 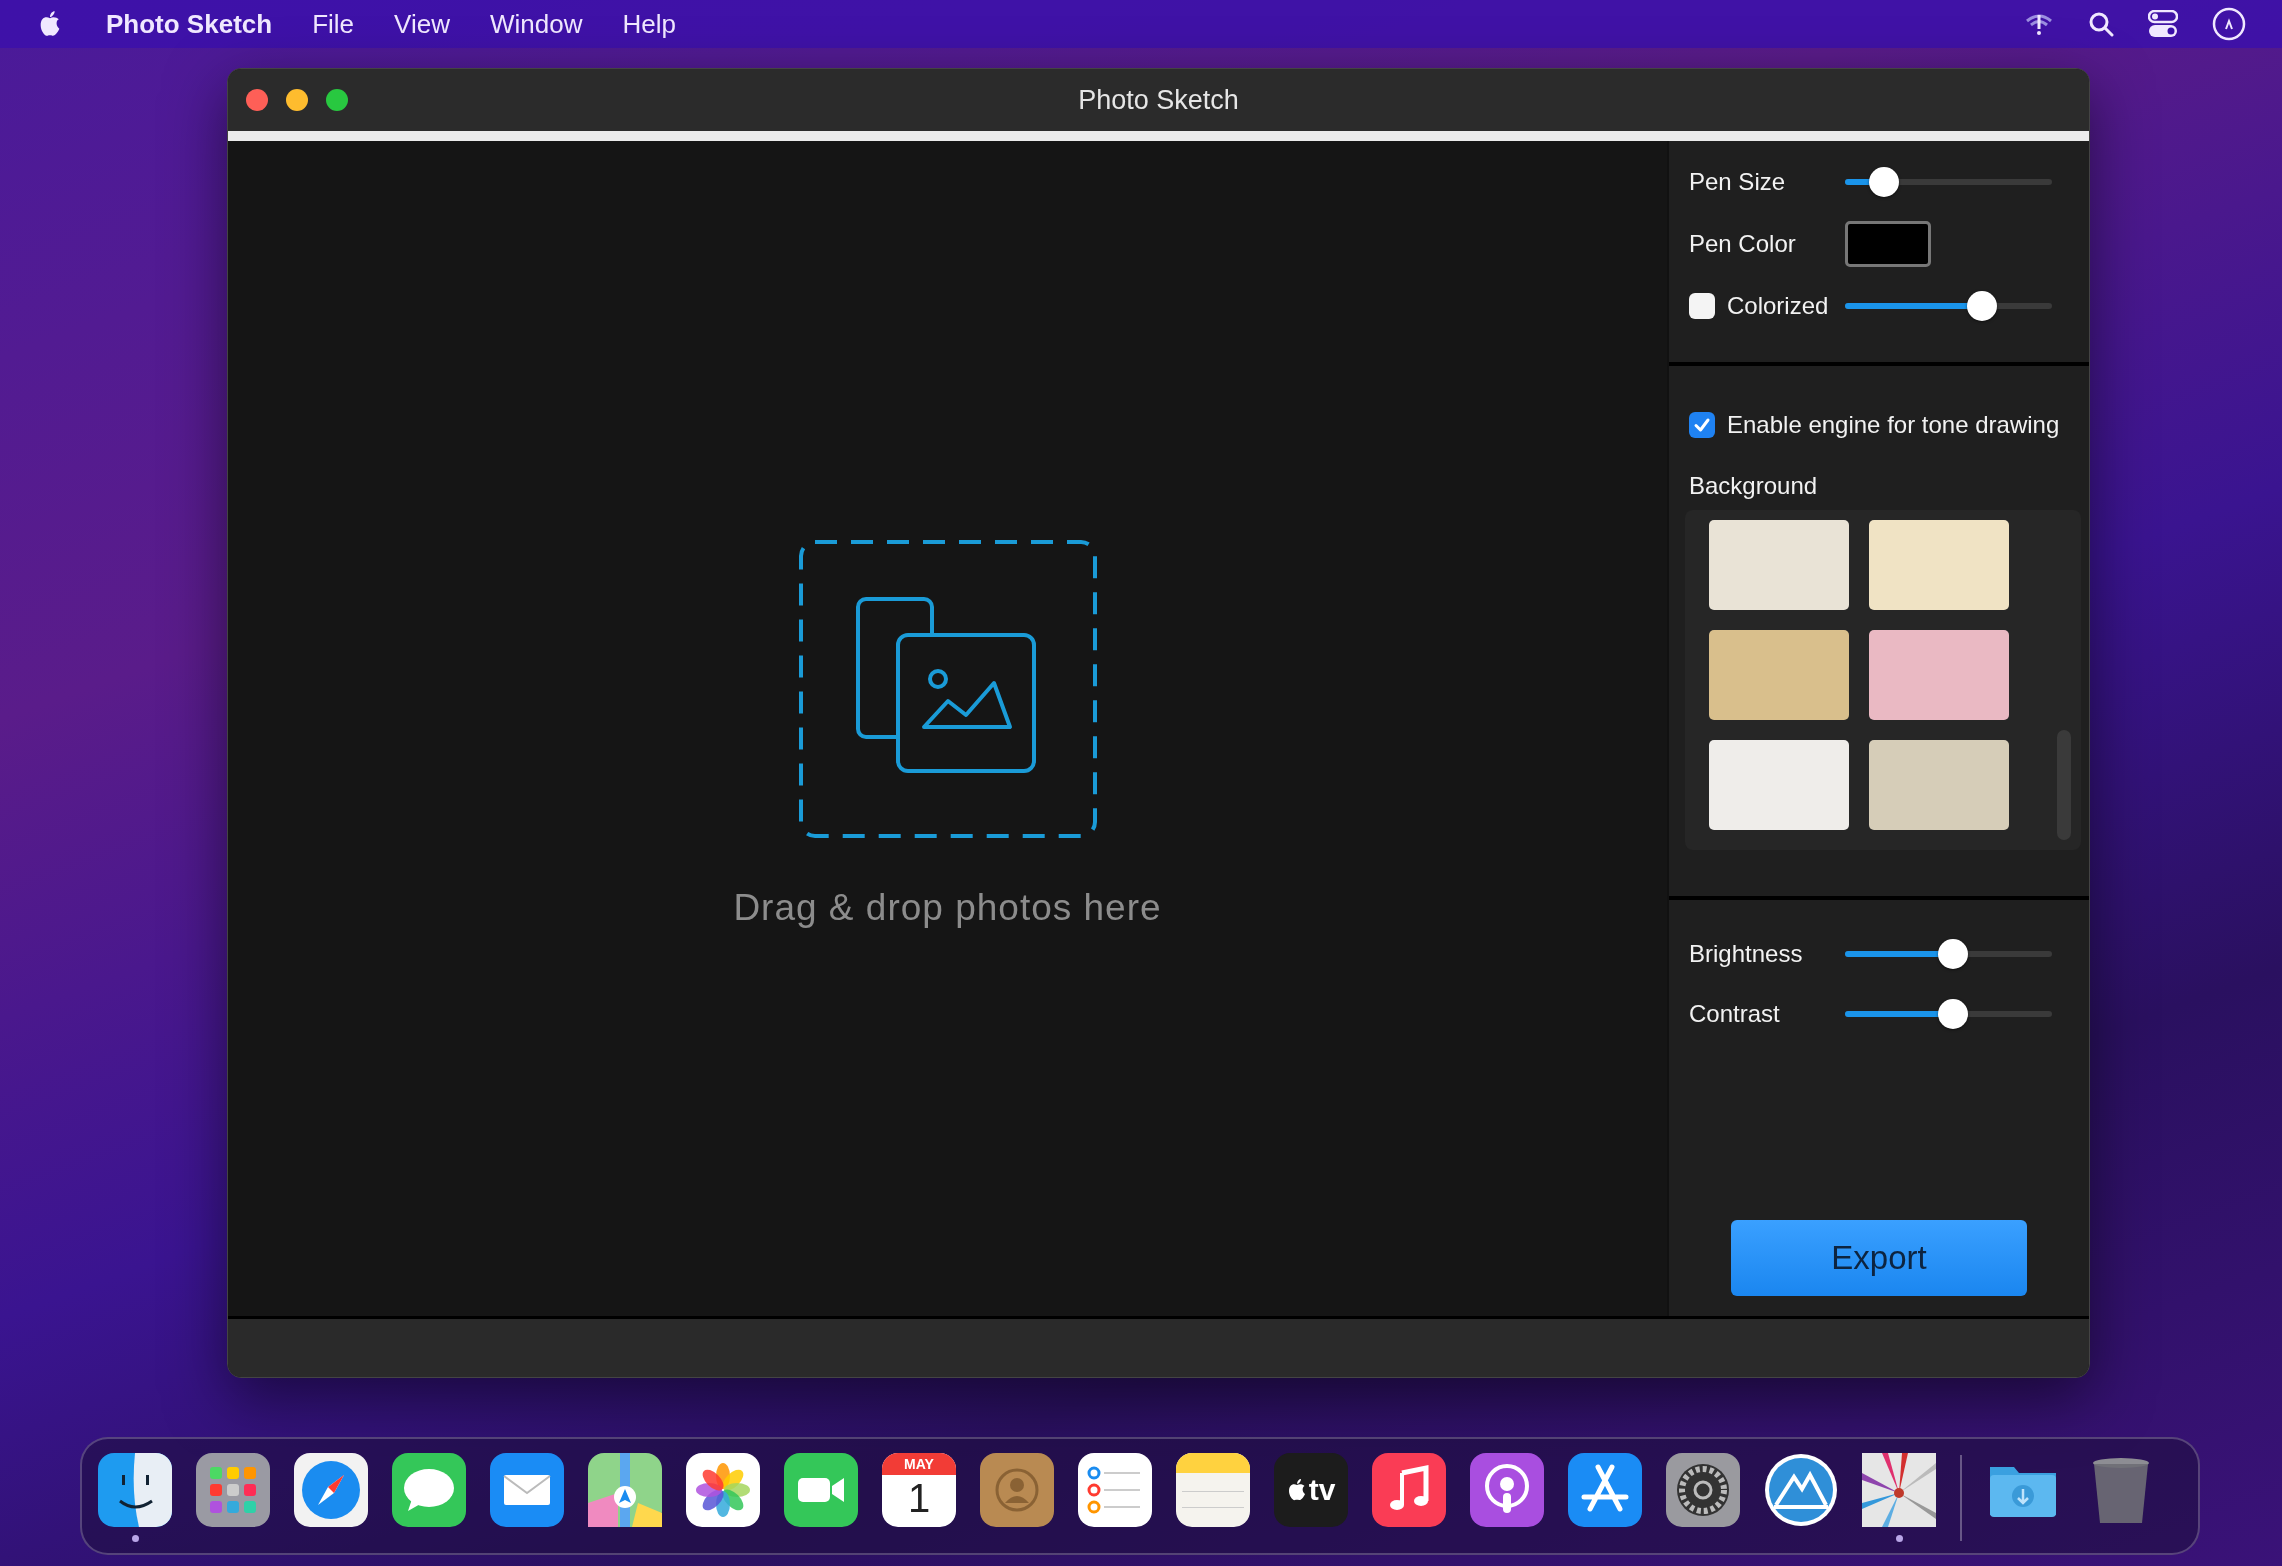 I want to click on close-button, so click(x=257, y=100).